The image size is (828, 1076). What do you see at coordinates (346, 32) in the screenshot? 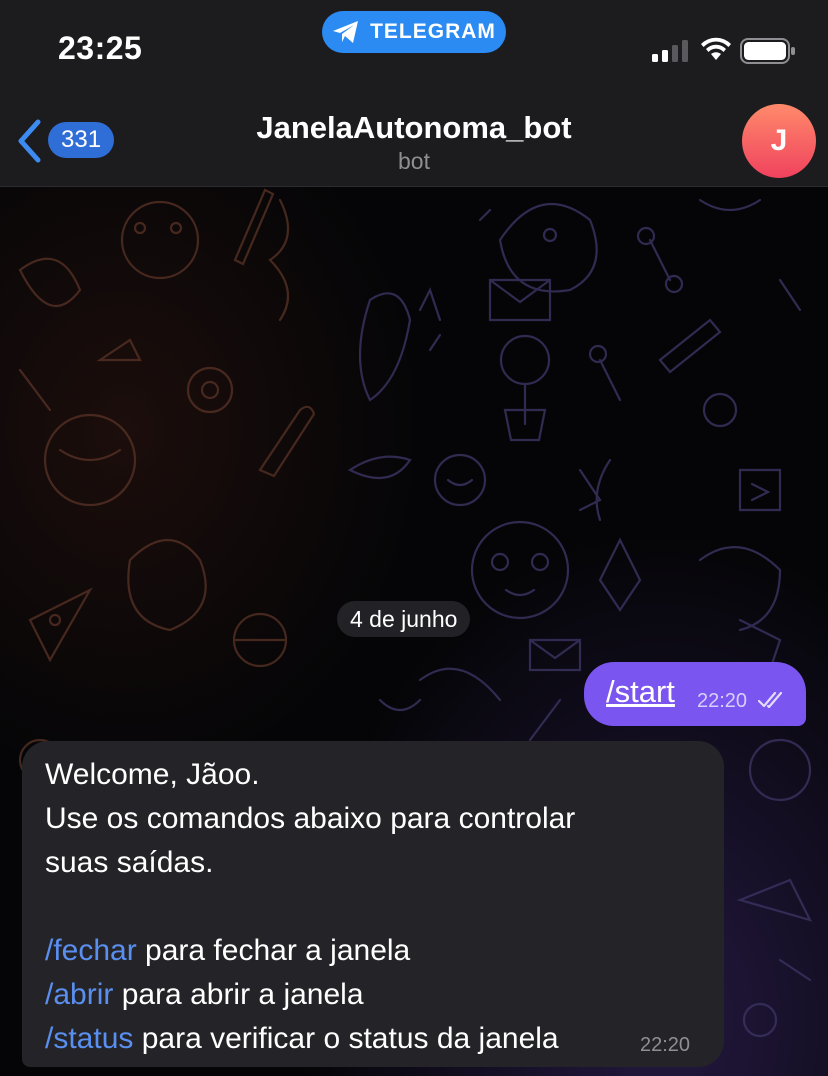
I see `telegram-plane-icon` at bounding box center [346, 32].